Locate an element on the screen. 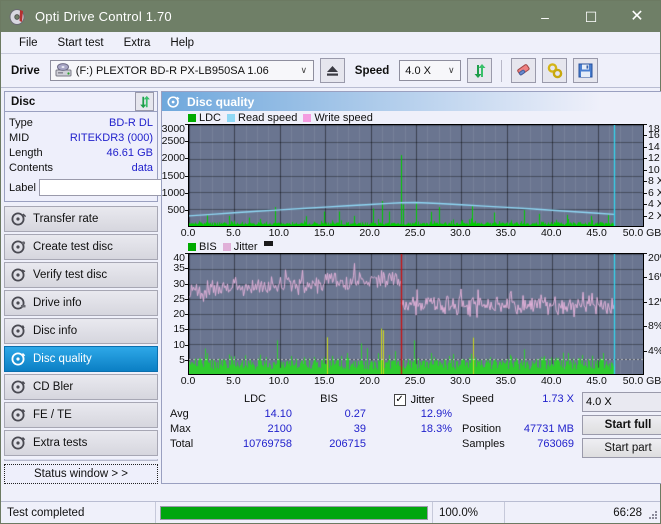  close-button: ✕ is located at coordinates (637, 16).